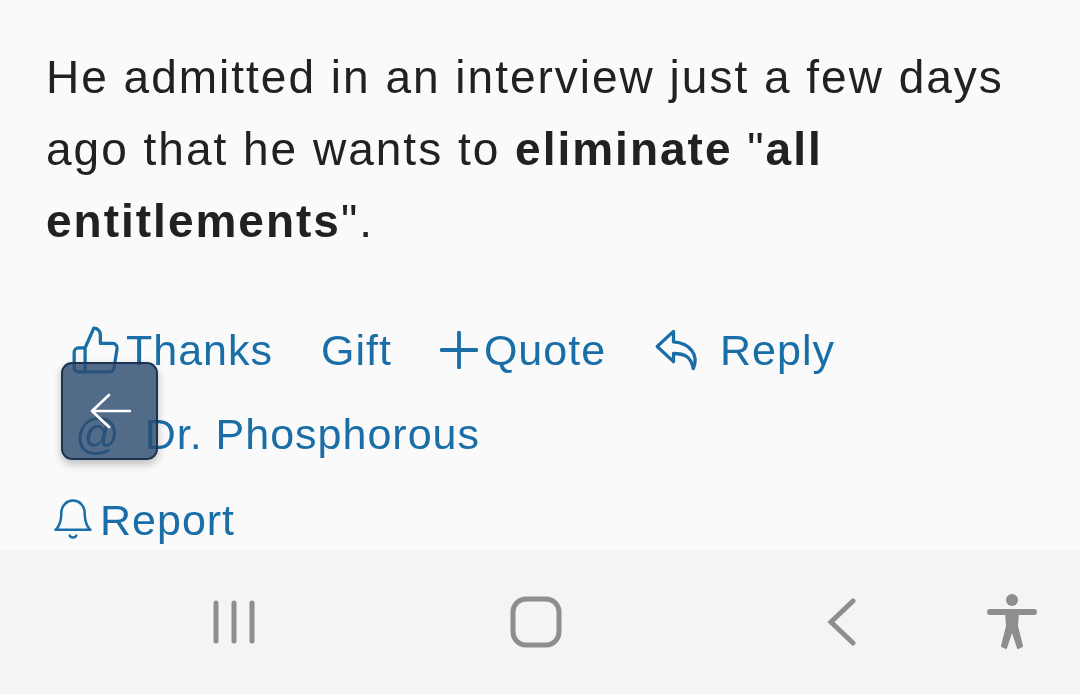 The height and width of the screenshot is (694, 1080). What do you see at coordinates (744, 350) in the screenshot?
I see `reply-link: Reply` at bounding box center [744, 350].